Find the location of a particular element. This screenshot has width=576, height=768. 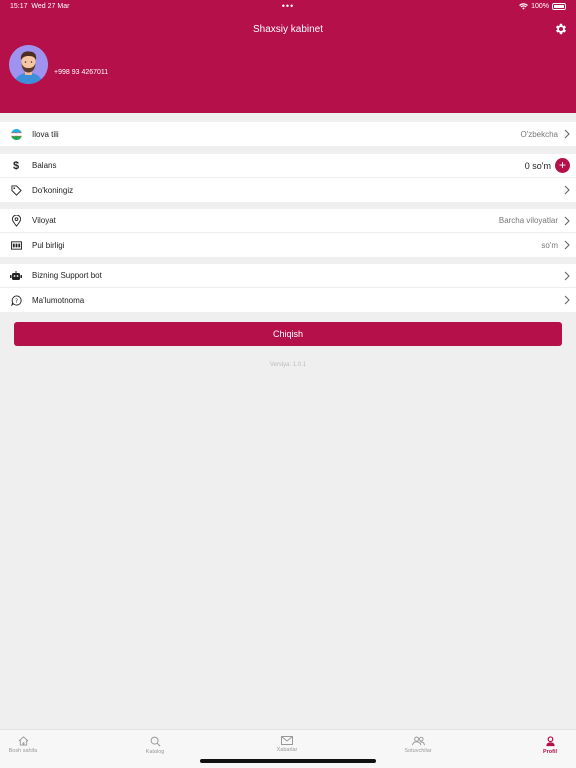

home-icon is located at coordinates (23, 741).